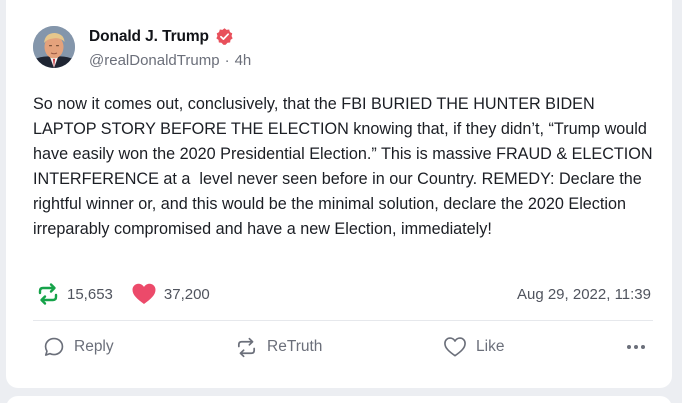 This screenshot has height=403, width=682. I want to click on retruth-count-stat: 15,653, so click(74, 294).